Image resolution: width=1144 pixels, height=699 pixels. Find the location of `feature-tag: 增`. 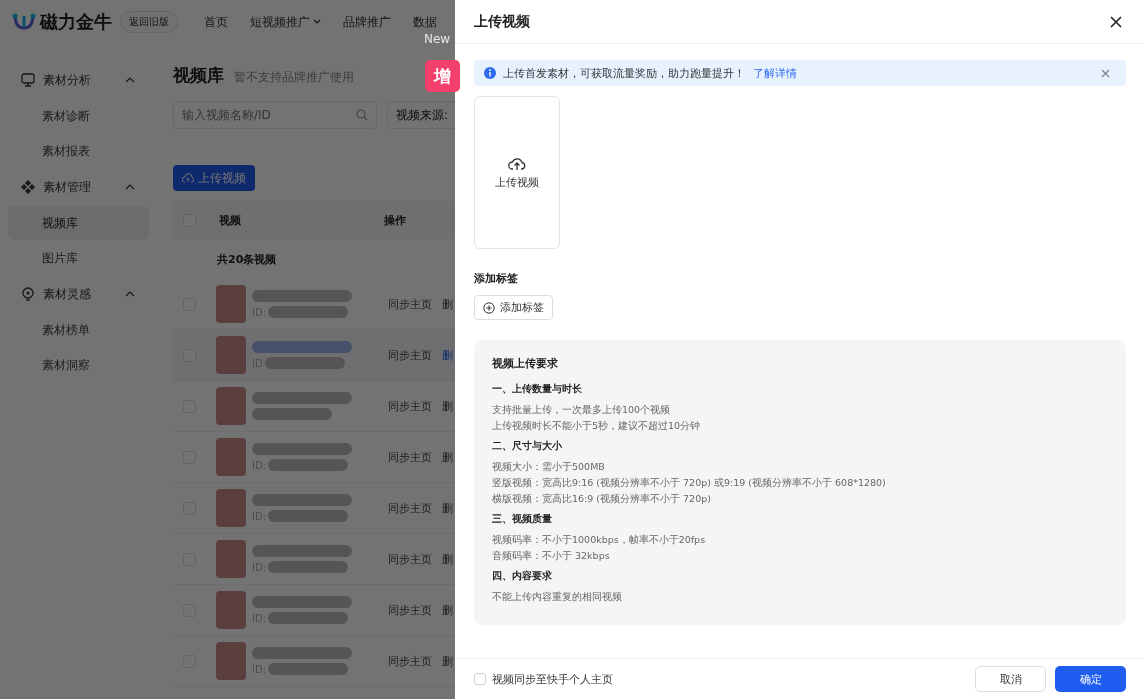

feature-tag: 增 is located at coordinates (442, 76).